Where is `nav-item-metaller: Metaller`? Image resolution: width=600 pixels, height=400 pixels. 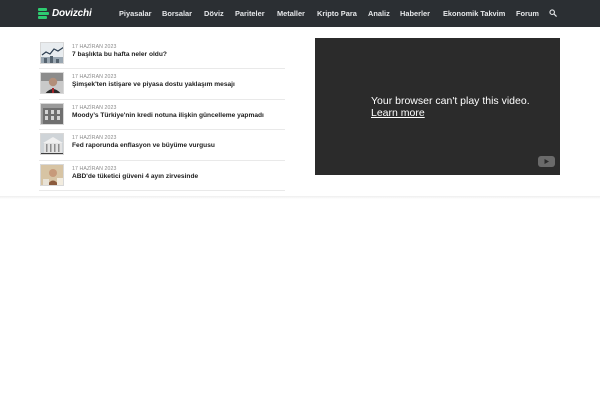 nav-item-metaller: Metaller is located at coordinates (291, 13).